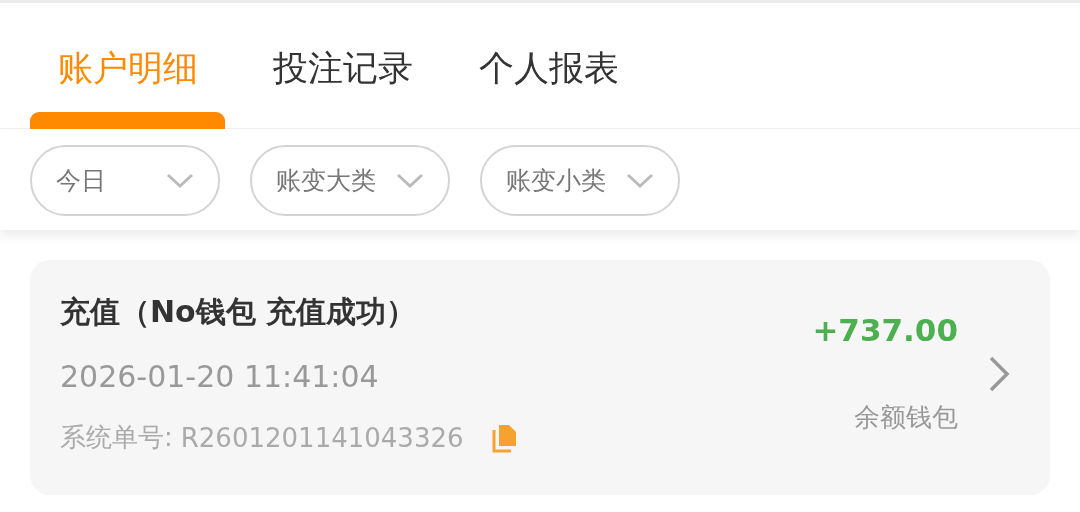 The width and height of the screenshot is (1080, 512). What do you see at coordinates (220, 376) in the screenshot?
I see `record-time: 2026-01-20 11:41:04` at bounding box center [220, 376].